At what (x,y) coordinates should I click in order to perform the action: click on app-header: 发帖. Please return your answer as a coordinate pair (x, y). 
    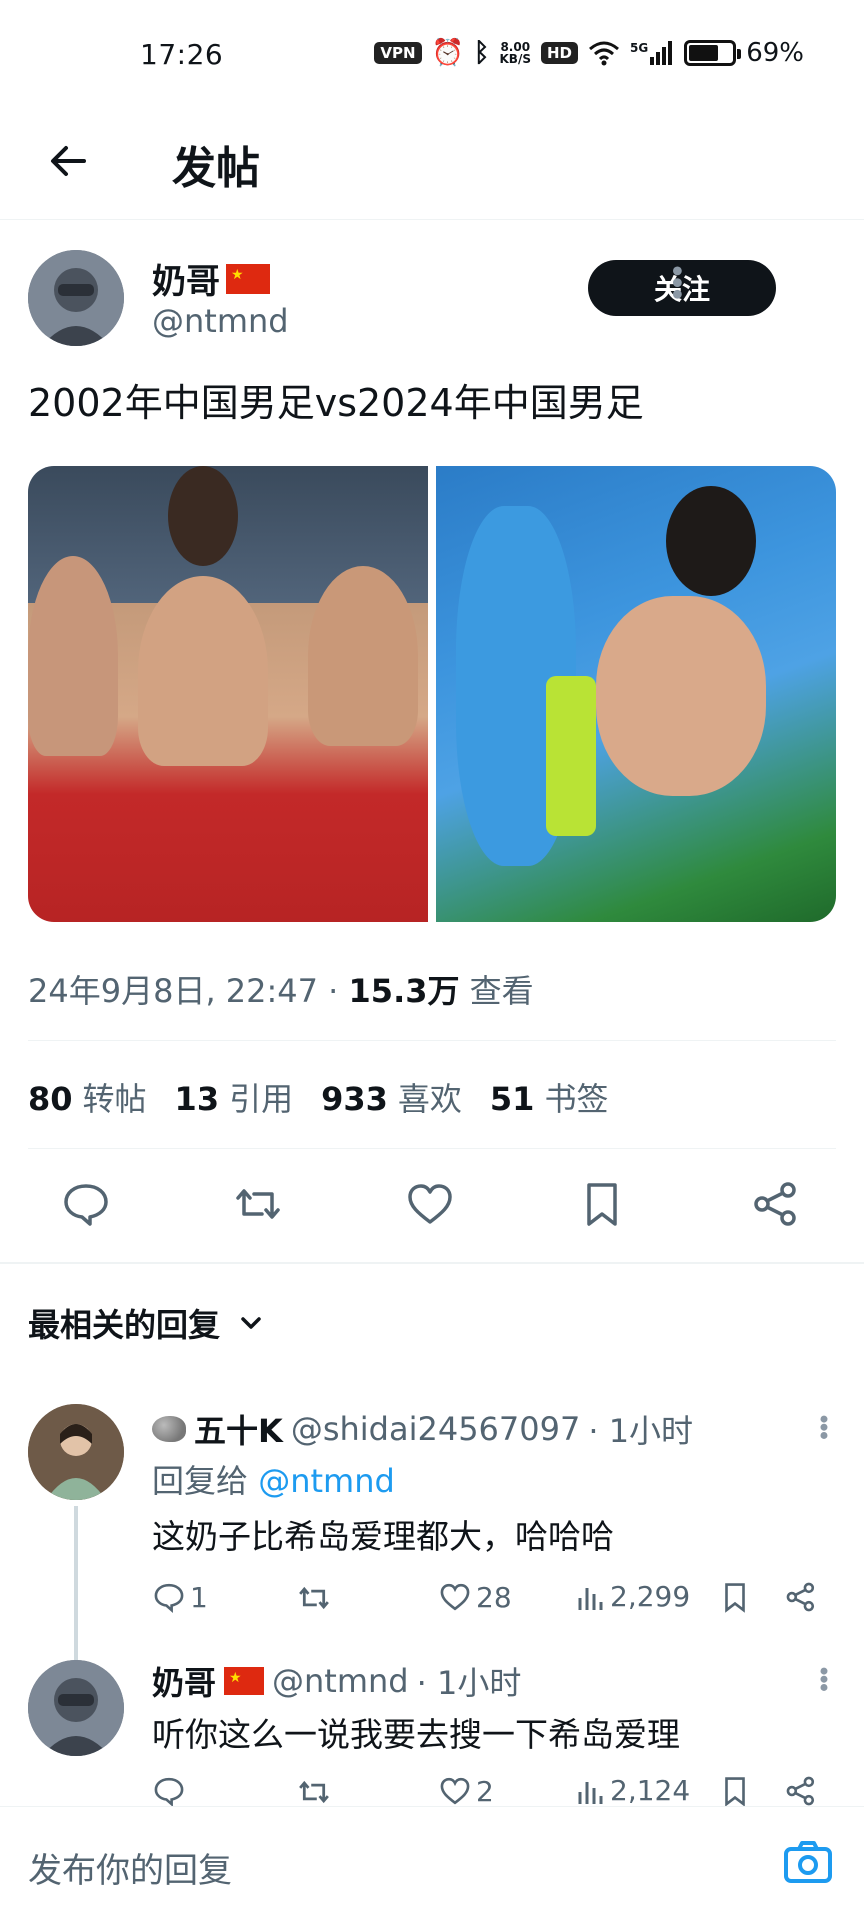
    Looking at the image, I should click on (432, 165).